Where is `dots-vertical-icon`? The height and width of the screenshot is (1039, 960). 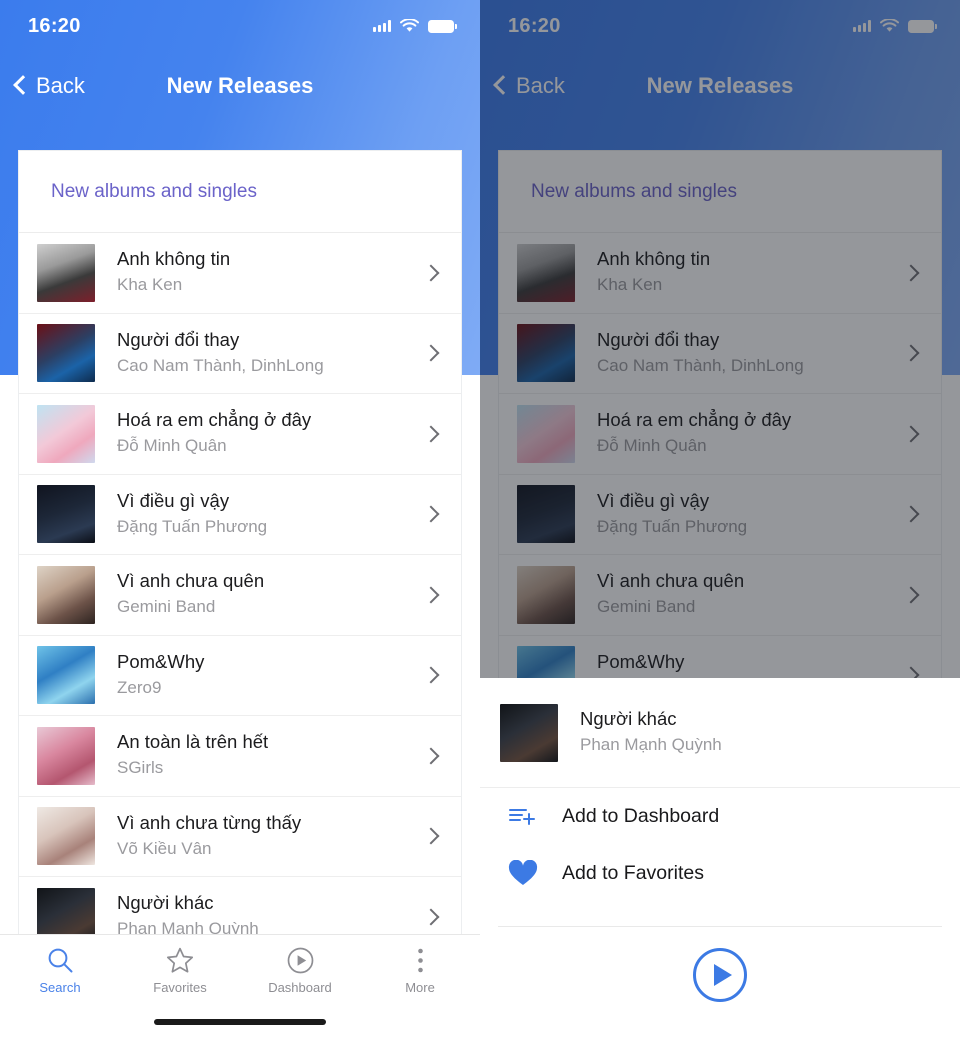 dots-vertical-icon is located at coordinates (420, 960).